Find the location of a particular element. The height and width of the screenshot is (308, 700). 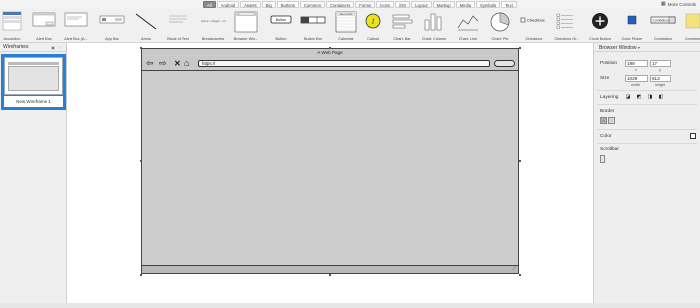

library-item-accordion: Accordion is located at coordinates (14, 26).